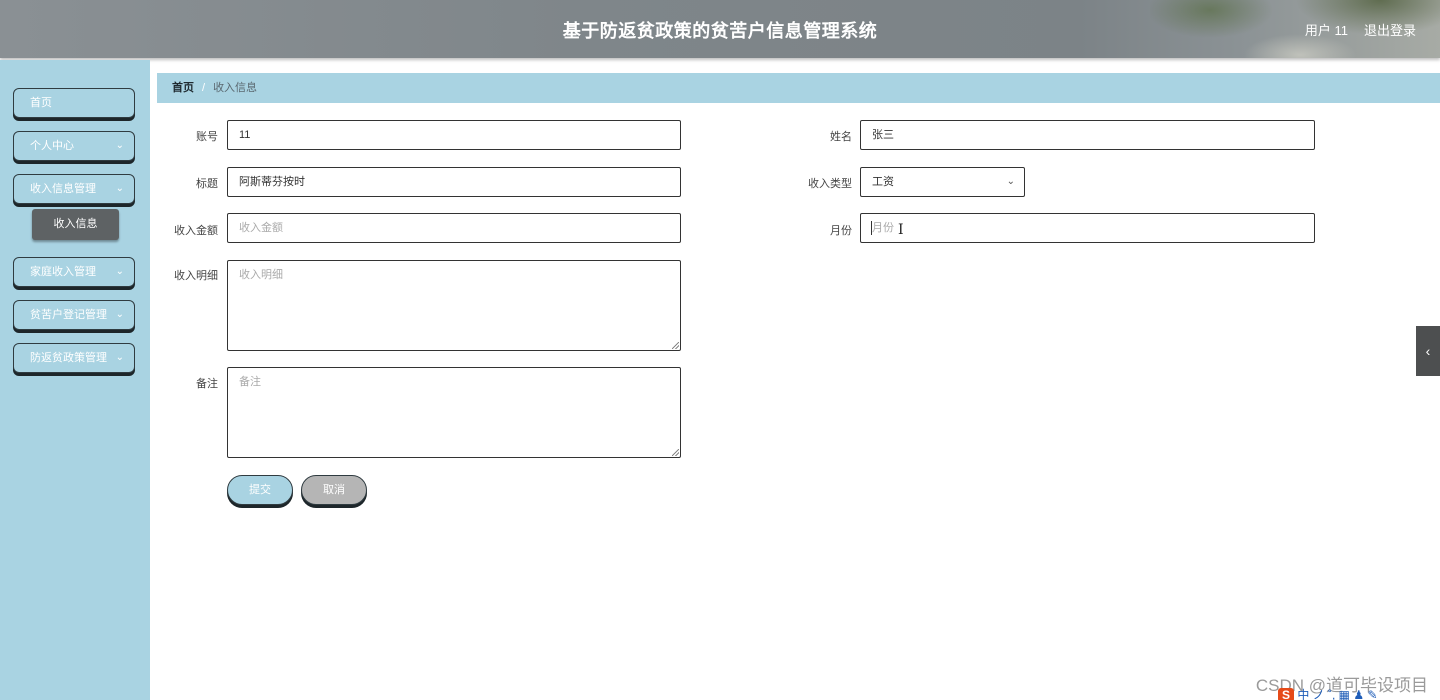 This screenshot has height=700, width=1440. I want to click on sidebar-subitem-income-info: 收入信息, so click(75, 224).